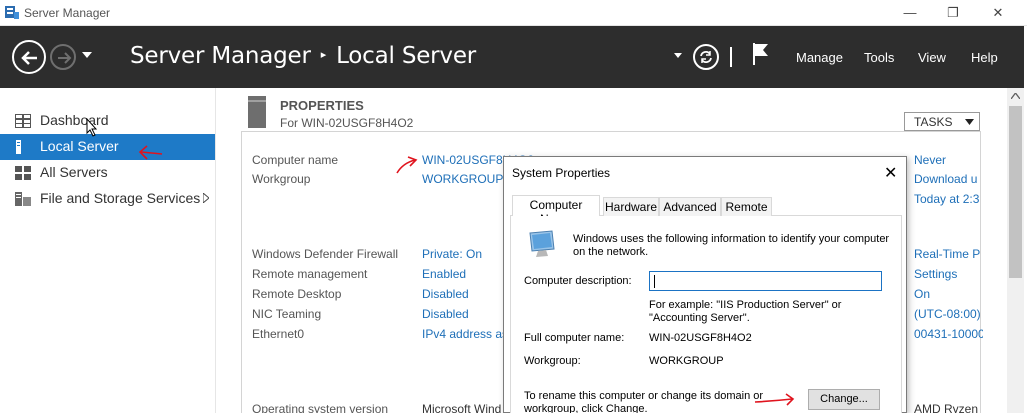 The image size is (1027, 413). I want to click on sidebar-item-file-storage: File and Storage Services, so click(107, 199).